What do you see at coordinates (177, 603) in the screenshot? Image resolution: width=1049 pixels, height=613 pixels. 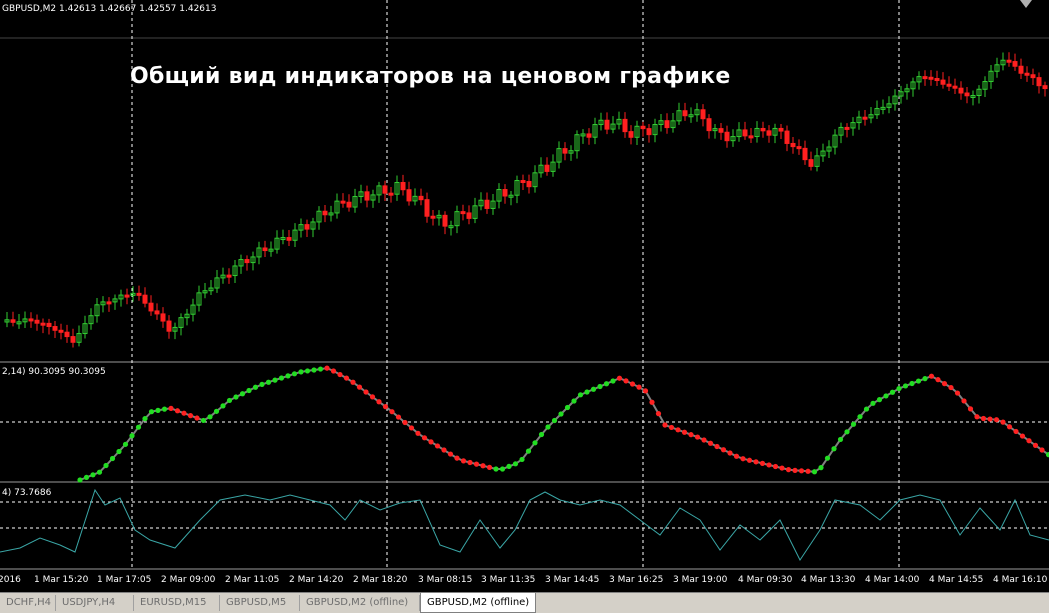 I see `chart-tab: EURUSD,M15` at bounding box center [177, 603].